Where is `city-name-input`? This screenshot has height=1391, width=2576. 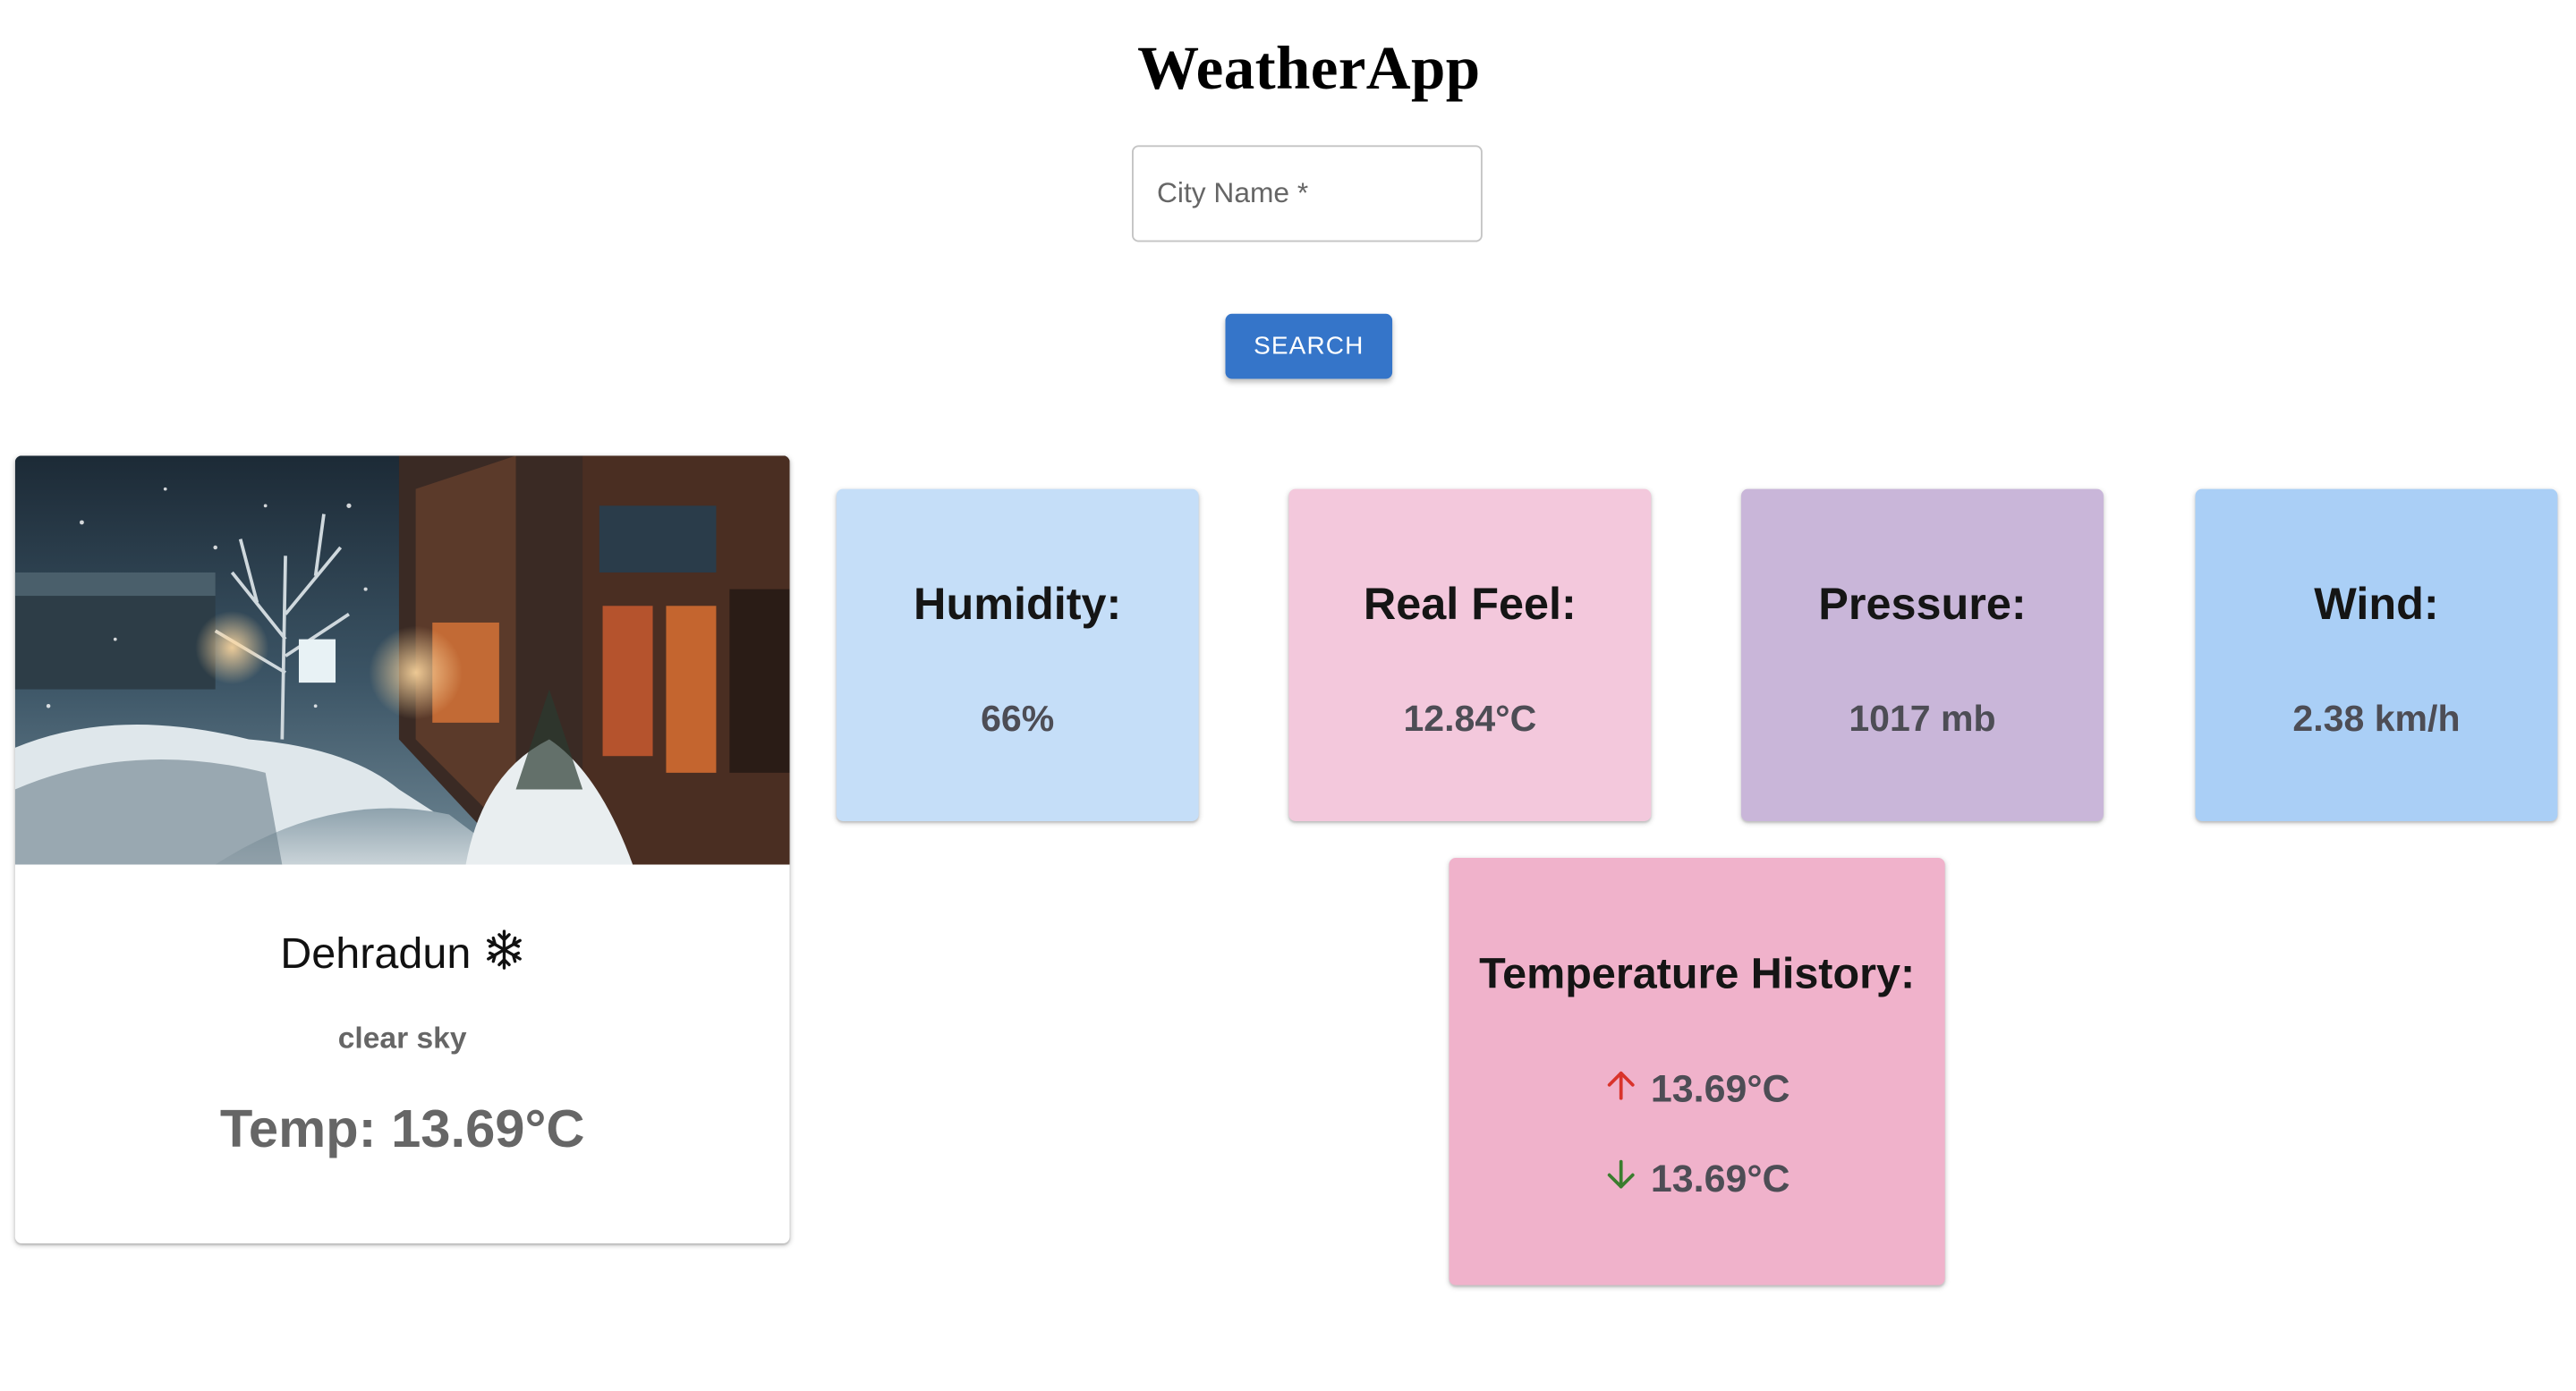 city-name-input is located at coordinates (1307, 194).